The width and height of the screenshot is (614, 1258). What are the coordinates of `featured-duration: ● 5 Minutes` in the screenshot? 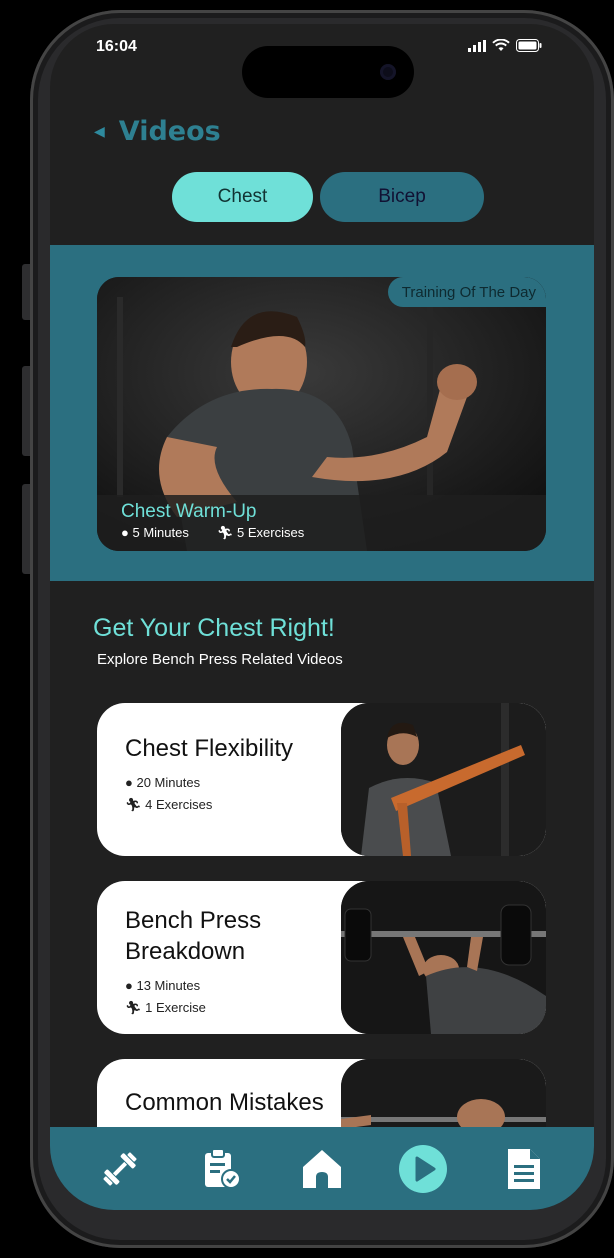 It's located at (155, 533).